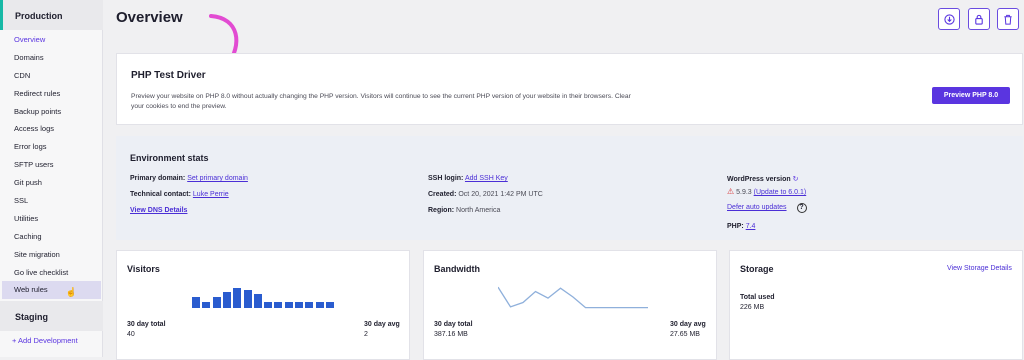 Image resolution: width=1024 pixels, height=360 pixels. What do you see at coordinates (971, 95) in the screenshot?
I see `preview-php-button: Preview PHP 8.0` at bounding box center [971, 95].